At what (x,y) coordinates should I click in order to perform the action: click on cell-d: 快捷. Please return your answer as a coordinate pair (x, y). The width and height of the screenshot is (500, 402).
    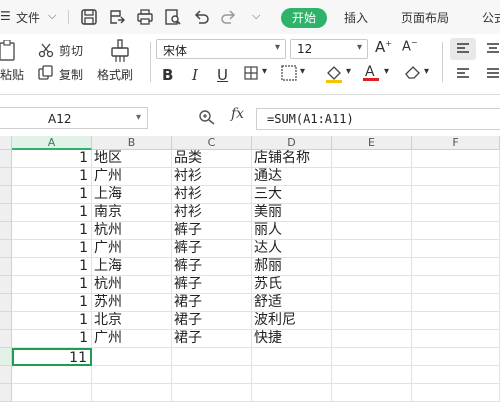
    Looking at the image, I should click on (292, 339).